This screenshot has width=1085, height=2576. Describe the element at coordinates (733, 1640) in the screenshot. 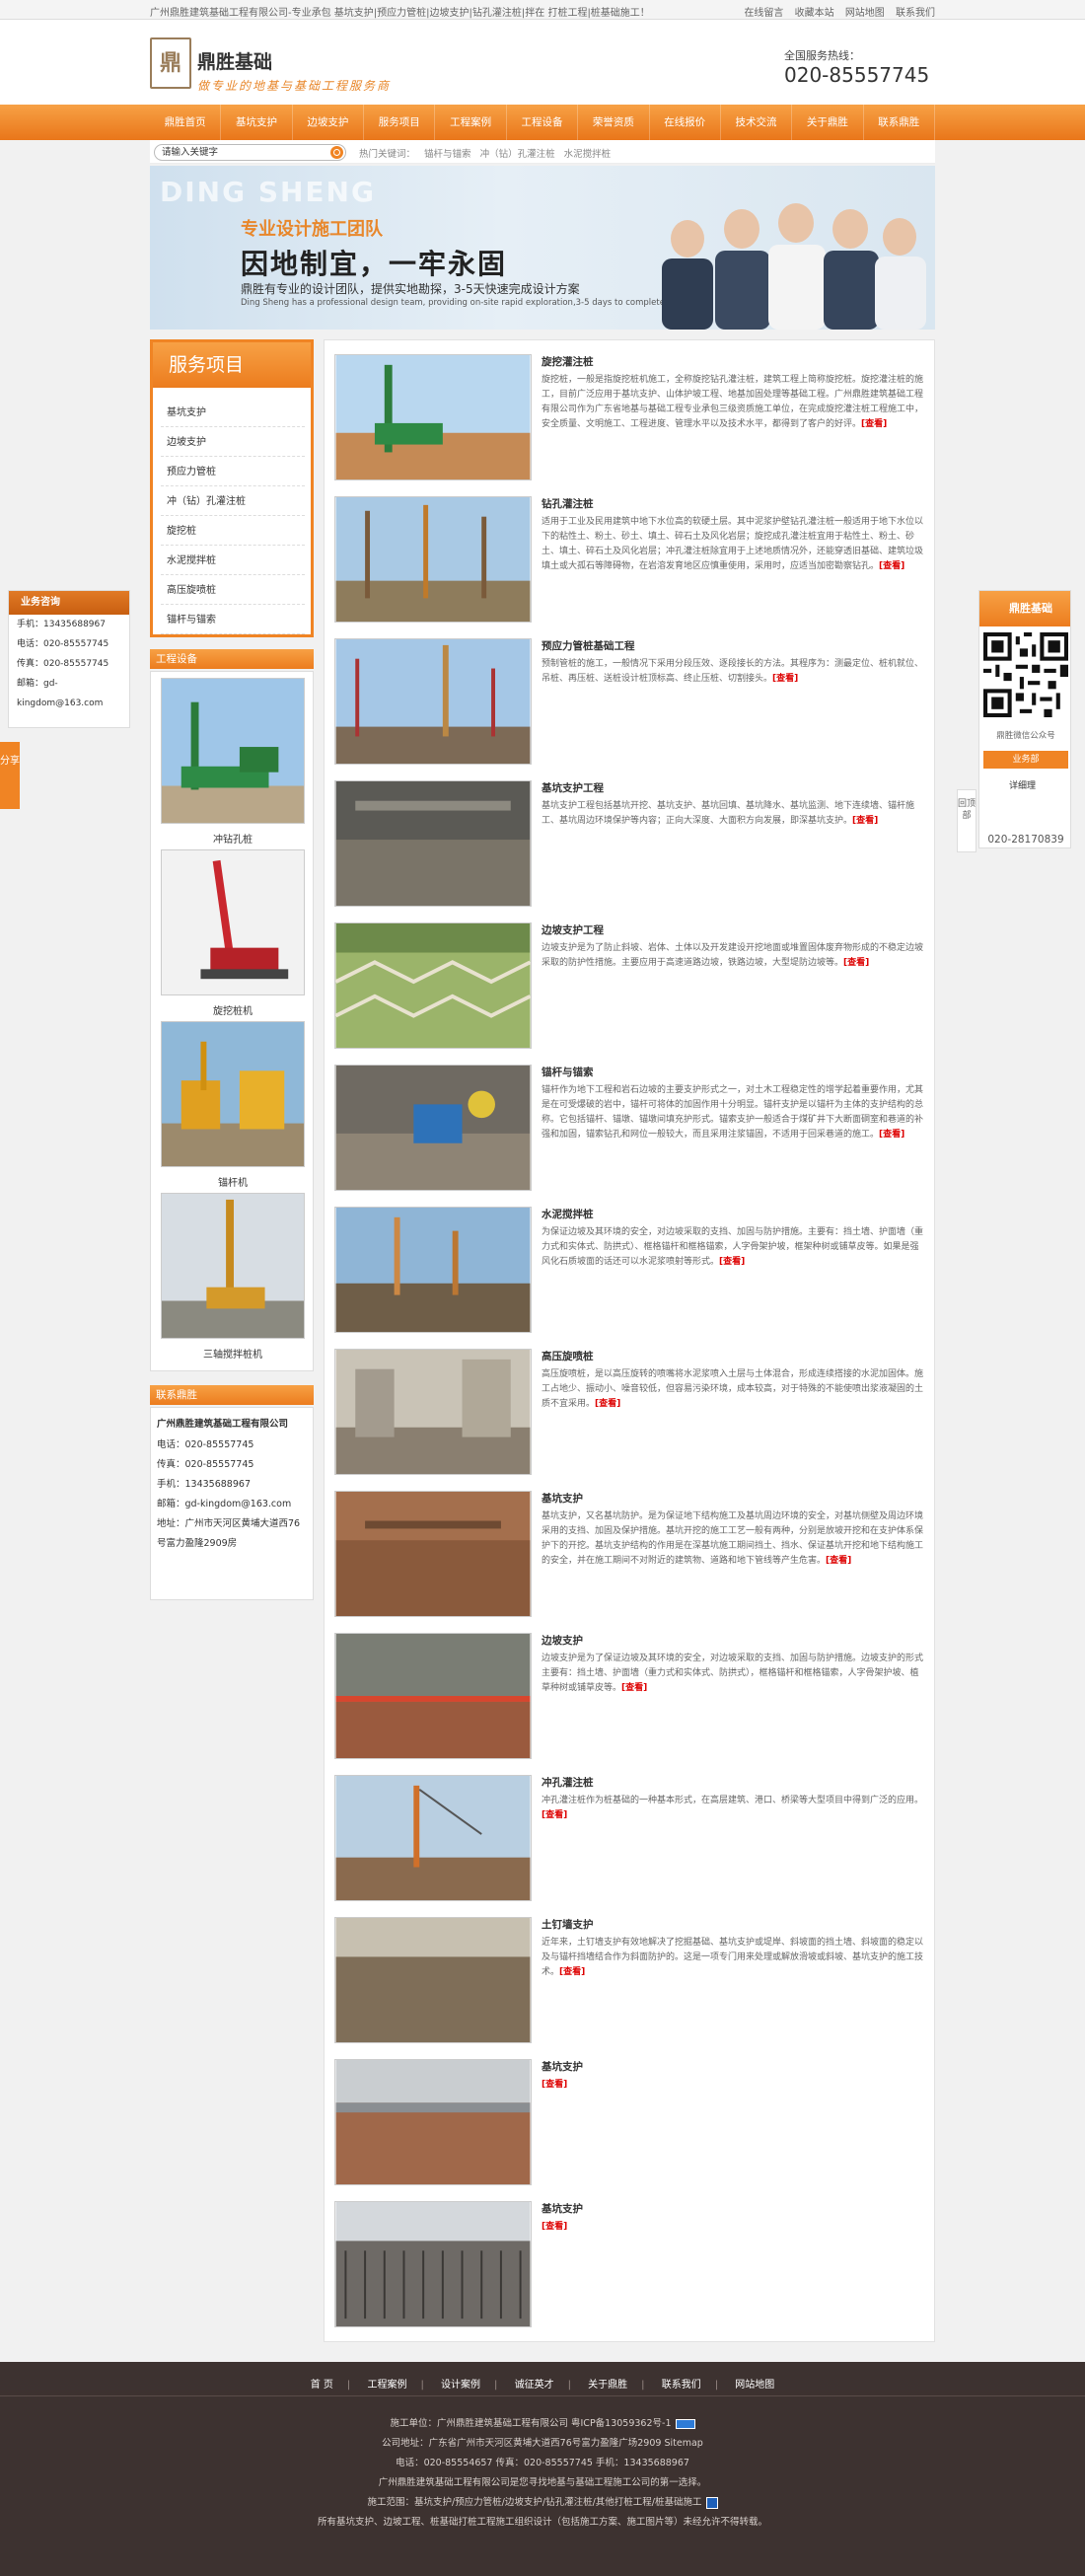

I see `article-title: 边坡支护` at that location.